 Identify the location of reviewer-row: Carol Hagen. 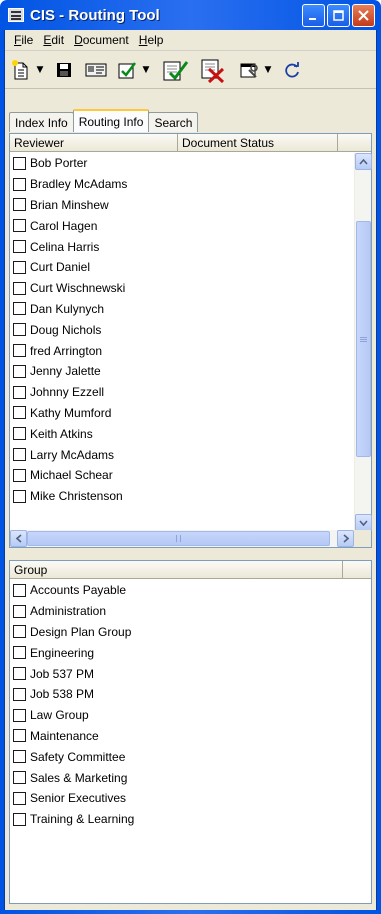
(68, 225).